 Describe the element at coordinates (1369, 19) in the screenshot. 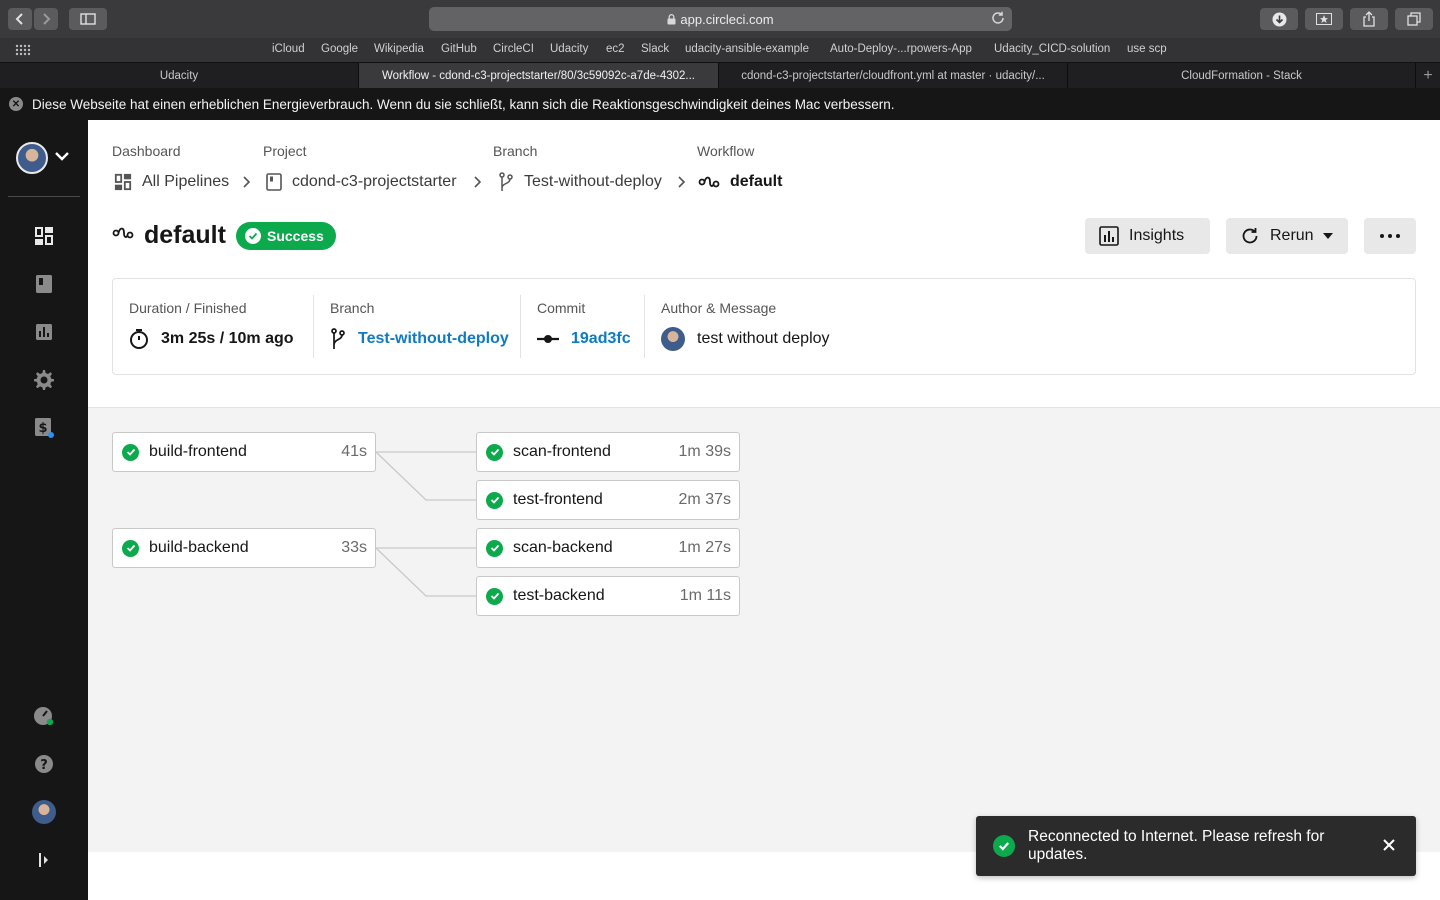

I see `share-button` at that location.